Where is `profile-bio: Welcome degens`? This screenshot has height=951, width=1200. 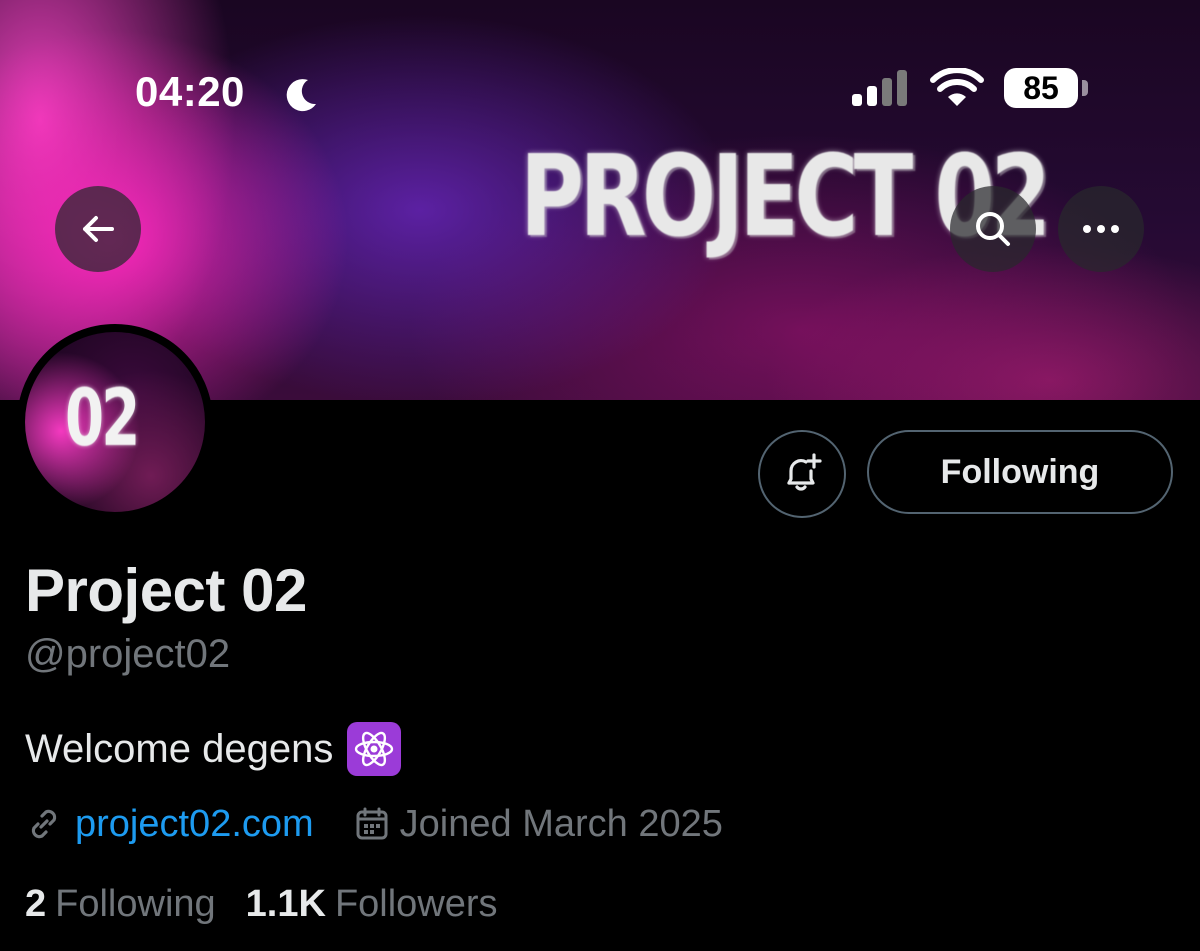
profile-bio: Welcome degens is located at coordinates (213, 749).